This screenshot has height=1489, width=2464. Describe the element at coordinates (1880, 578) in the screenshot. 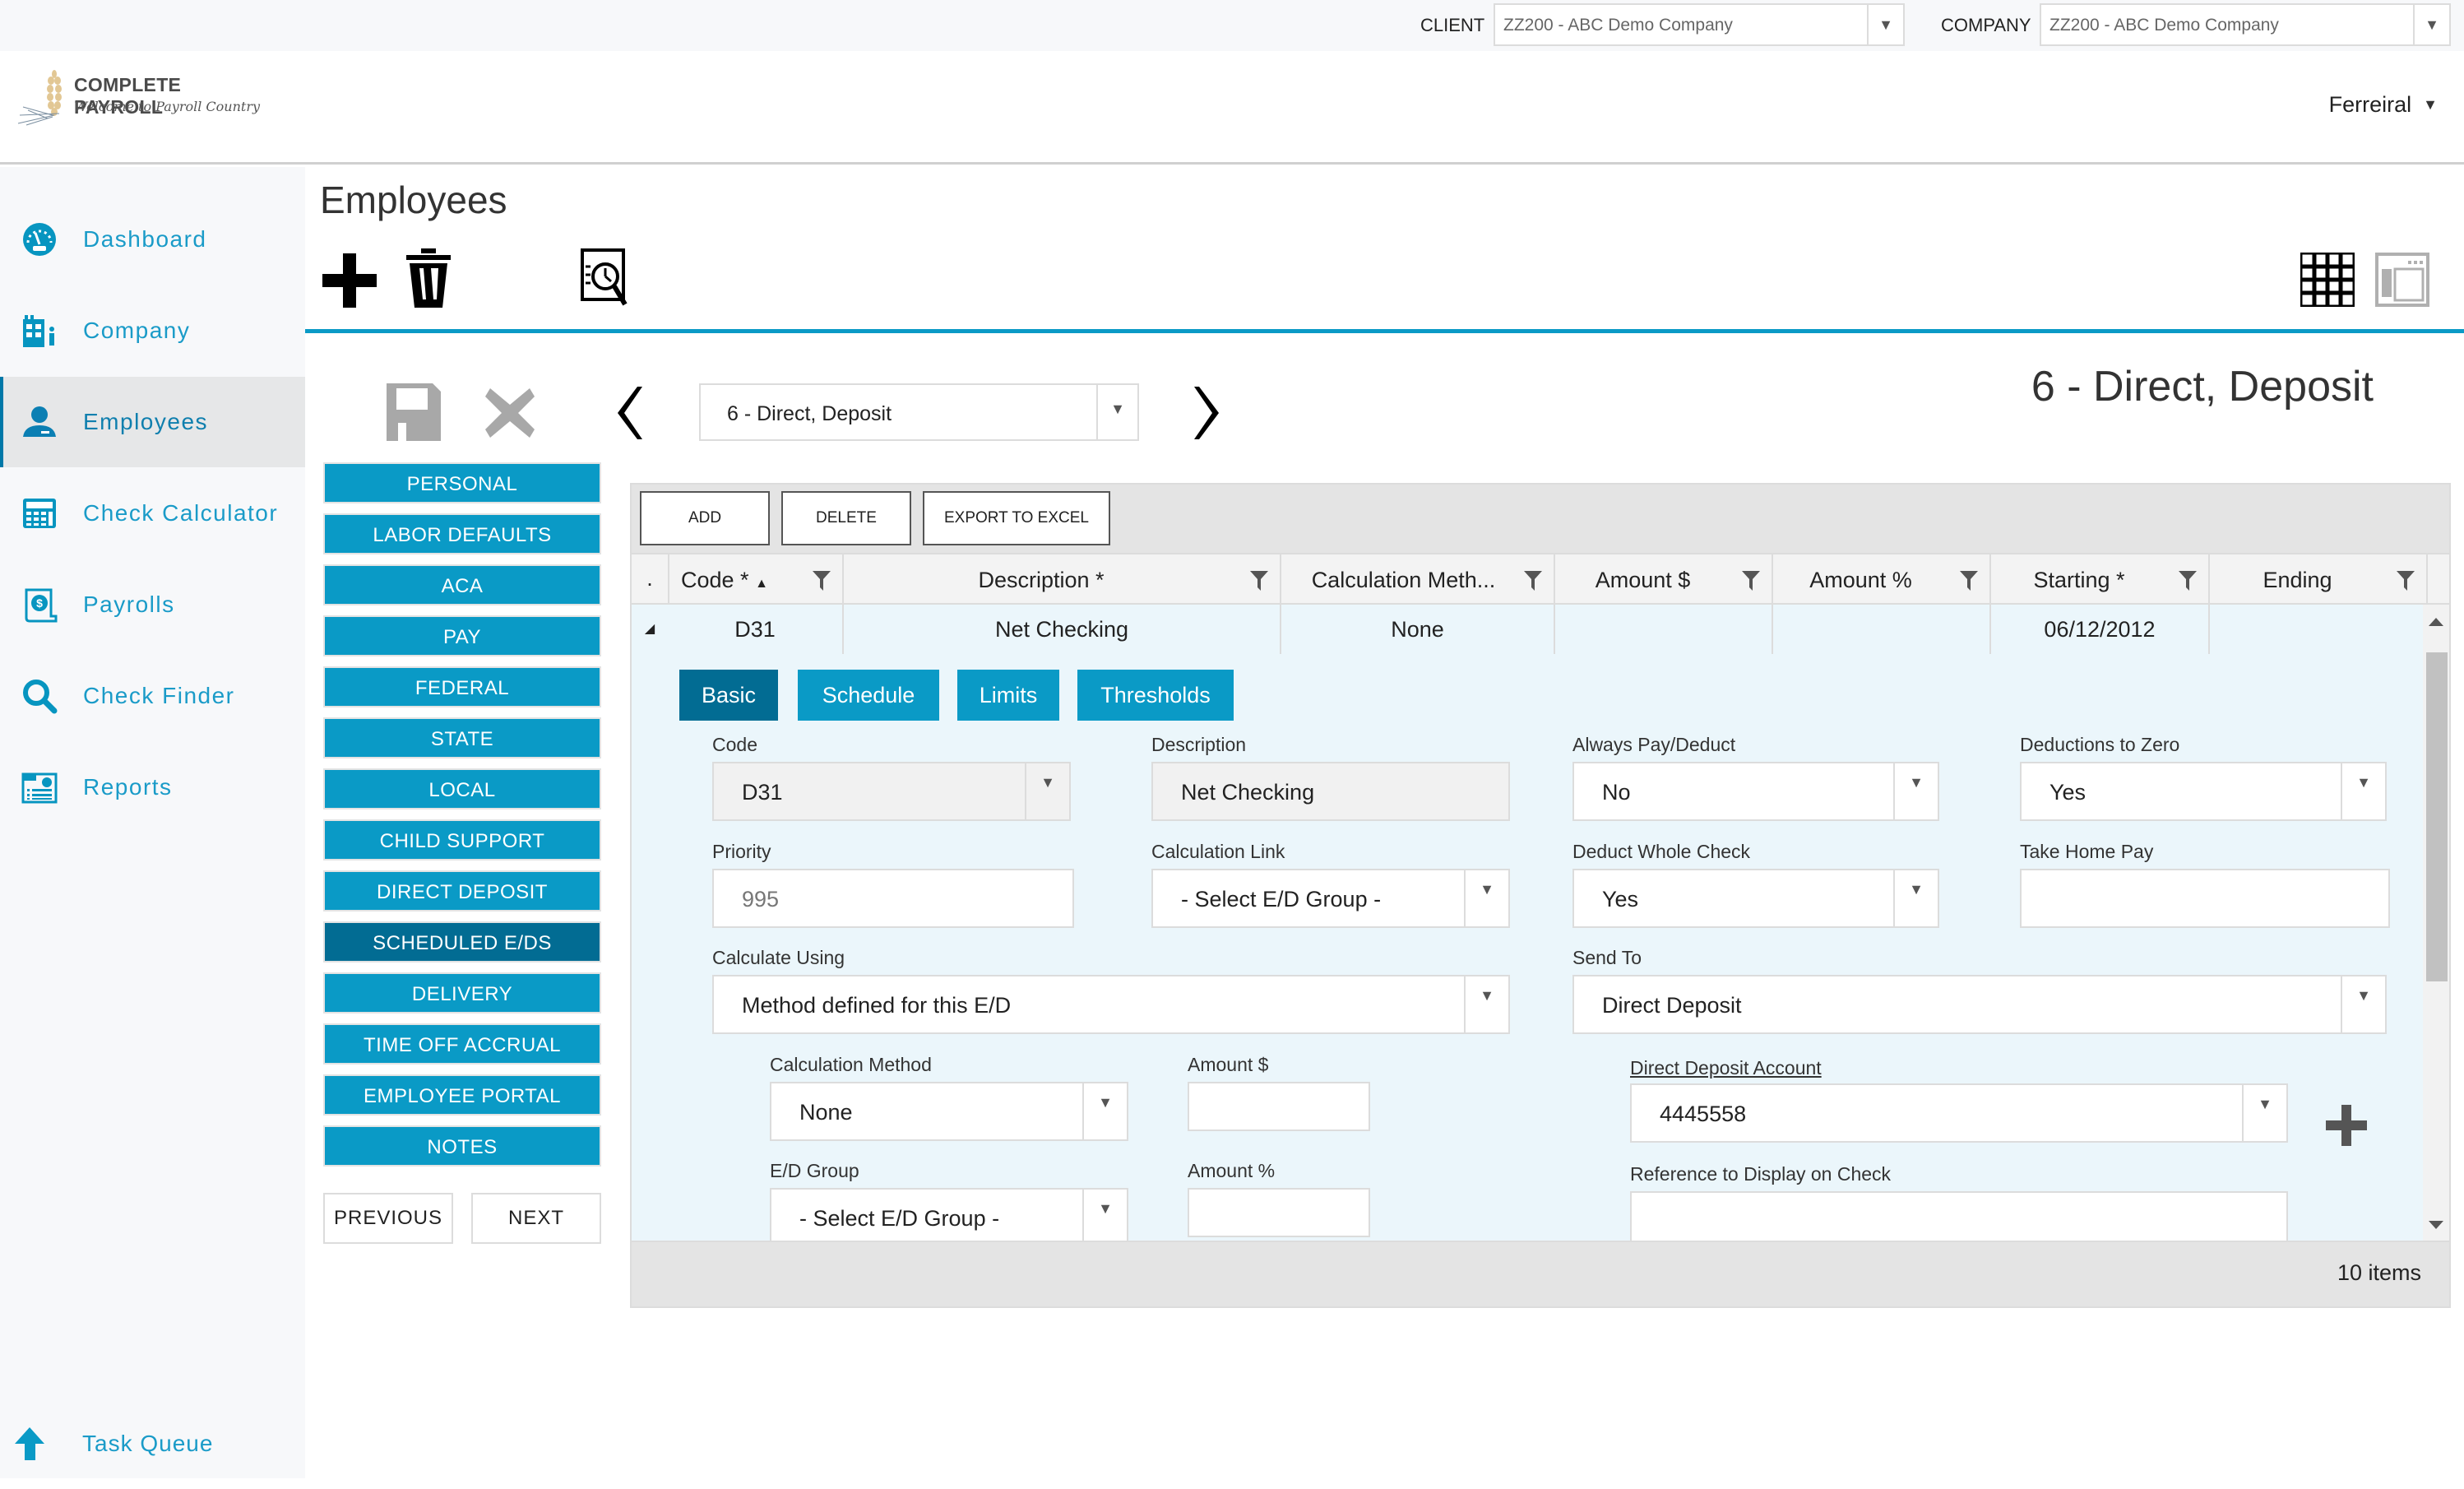

I see `column-header-amount-percent: Amount %` at that location.